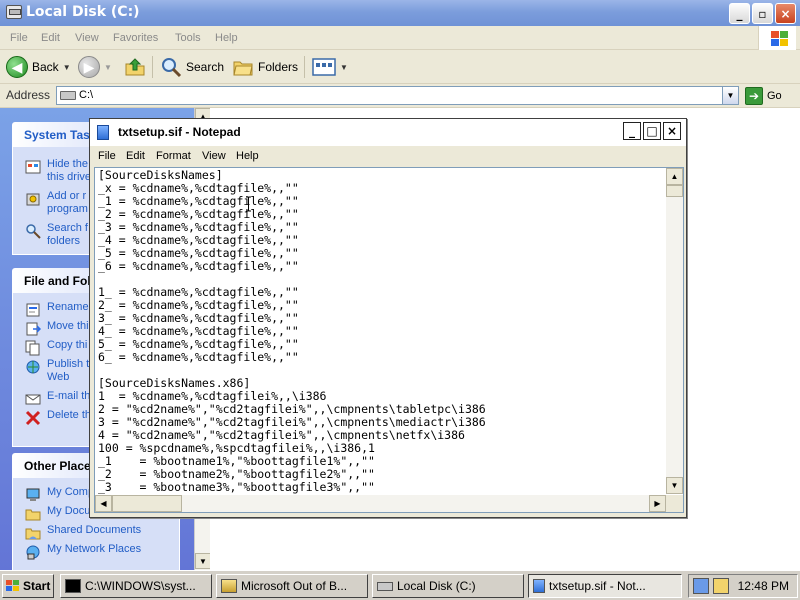  I want to click on add-remove-icon, so click(33, 199).